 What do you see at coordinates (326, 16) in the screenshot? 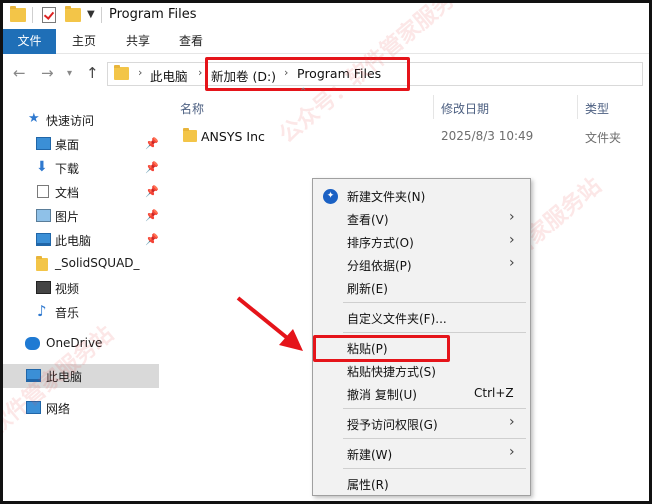
I see `title-bar: ▼ Program Files` at bounding box center [326, 16].